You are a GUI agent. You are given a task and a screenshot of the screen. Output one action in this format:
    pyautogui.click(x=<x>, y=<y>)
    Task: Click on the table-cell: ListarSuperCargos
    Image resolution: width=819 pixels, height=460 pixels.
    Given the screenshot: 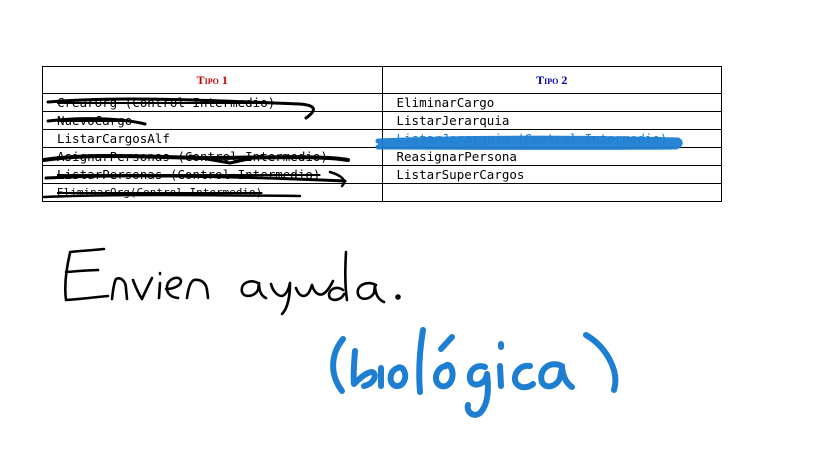 What is the action you would take?
    pyautogui.click(x=551, y=174)
    